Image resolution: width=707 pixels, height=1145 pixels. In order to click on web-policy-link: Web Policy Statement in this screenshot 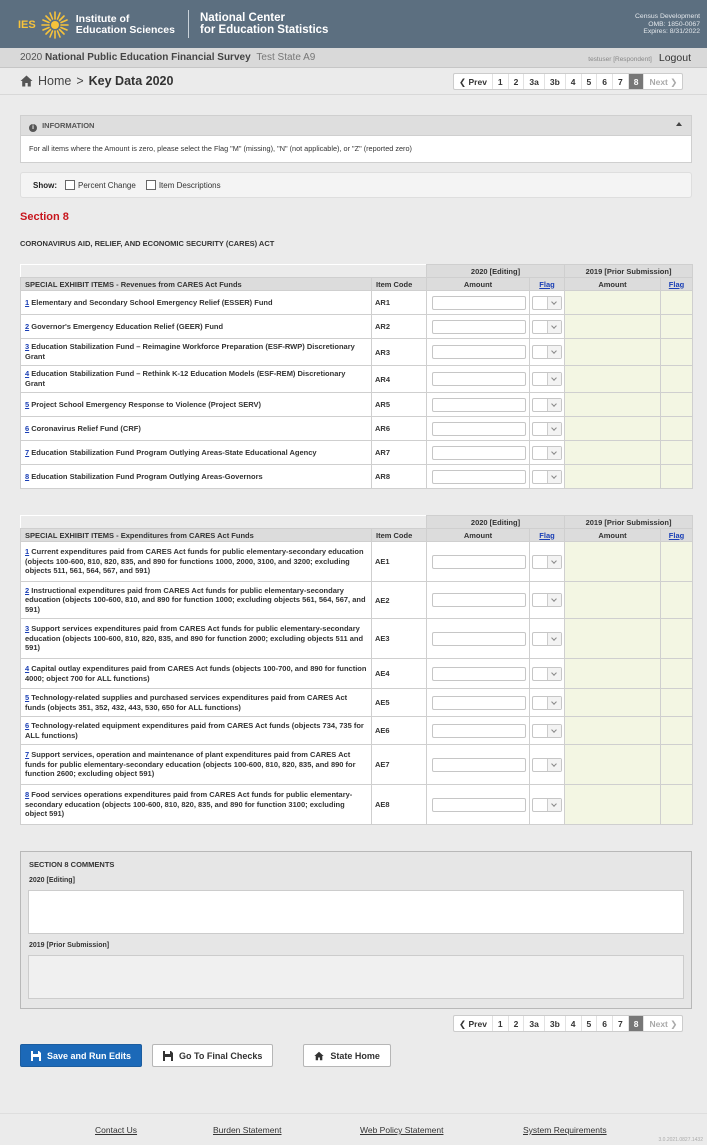, I will do `click(401, 1130)`.